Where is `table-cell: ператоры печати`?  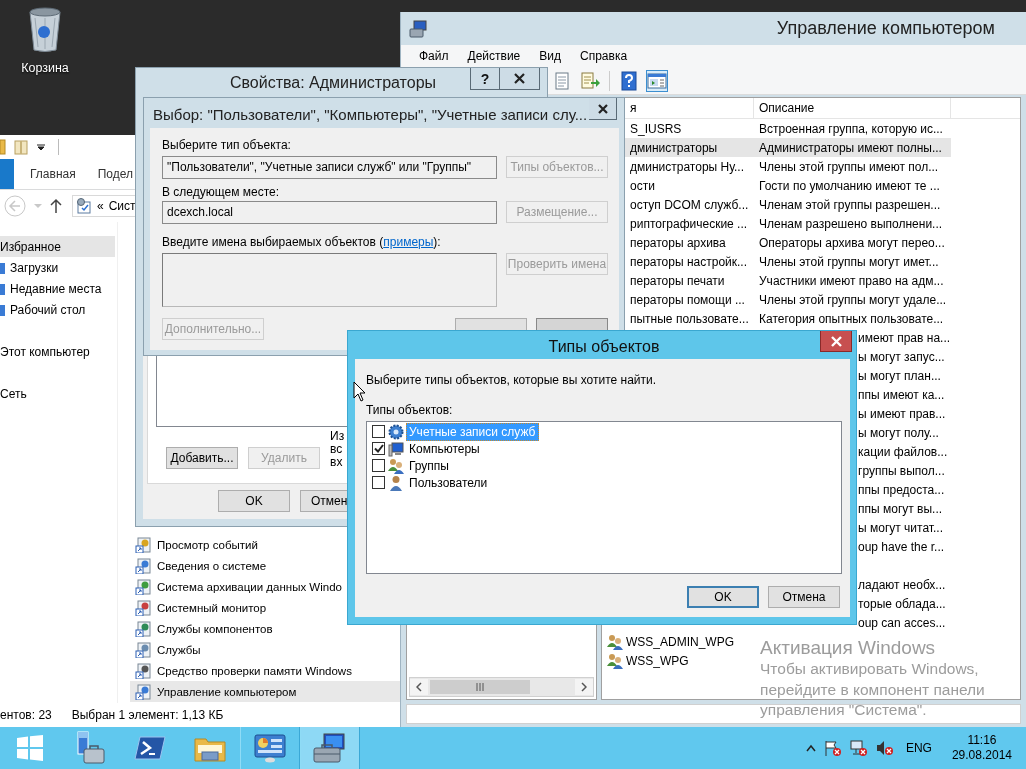 table-cell: ператоры печати is located at coordinates (677, 280).